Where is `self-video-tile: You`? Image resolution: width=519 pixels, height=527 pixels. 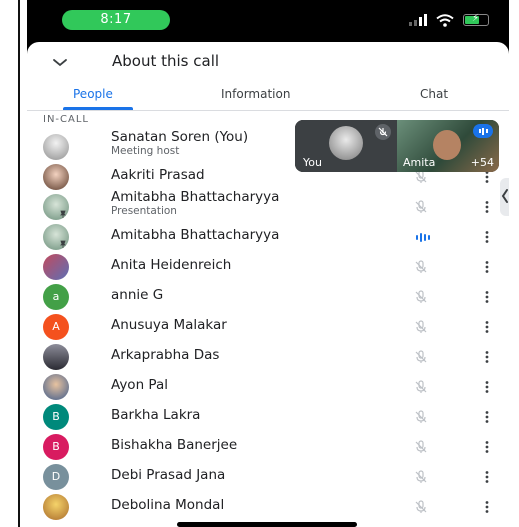
self-video-tile: You is located at coordinates (346, 146).